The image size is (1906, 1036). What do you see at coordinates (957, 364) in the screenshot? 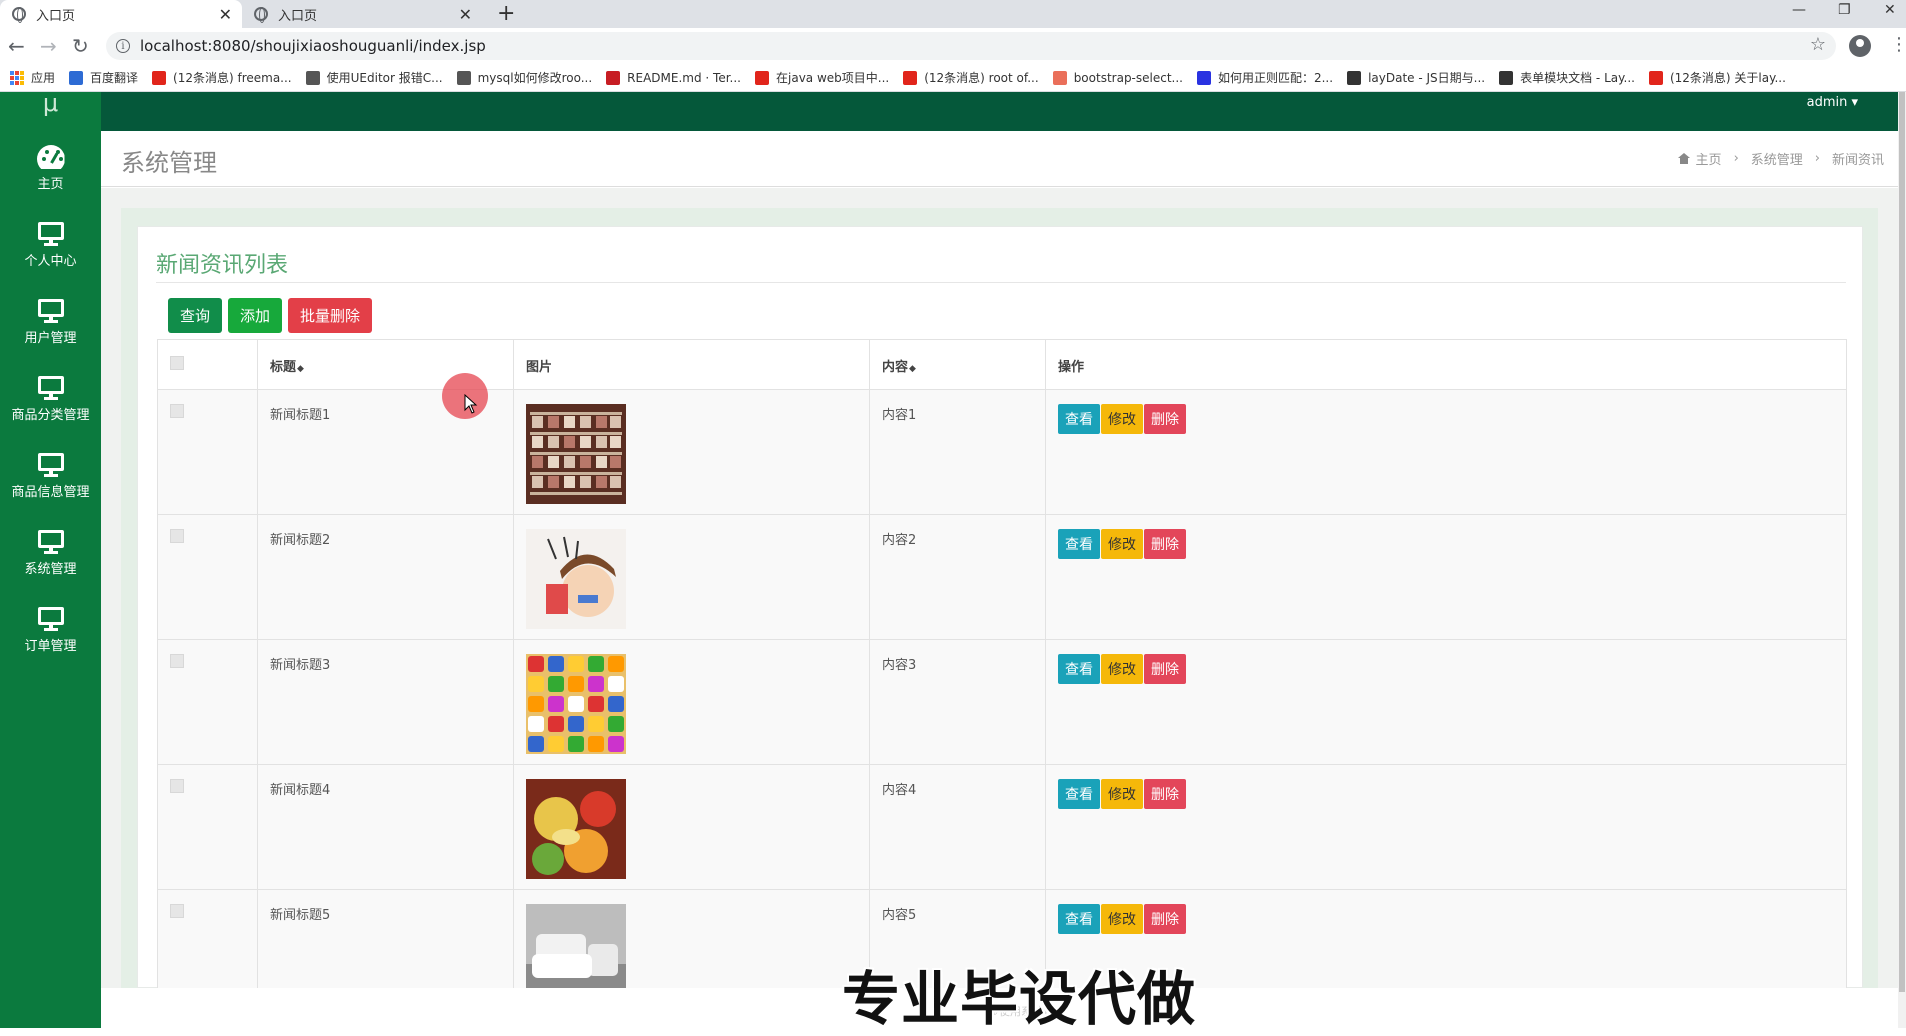
I see `col-content: 内容◆` at bounding box center [957, 364].